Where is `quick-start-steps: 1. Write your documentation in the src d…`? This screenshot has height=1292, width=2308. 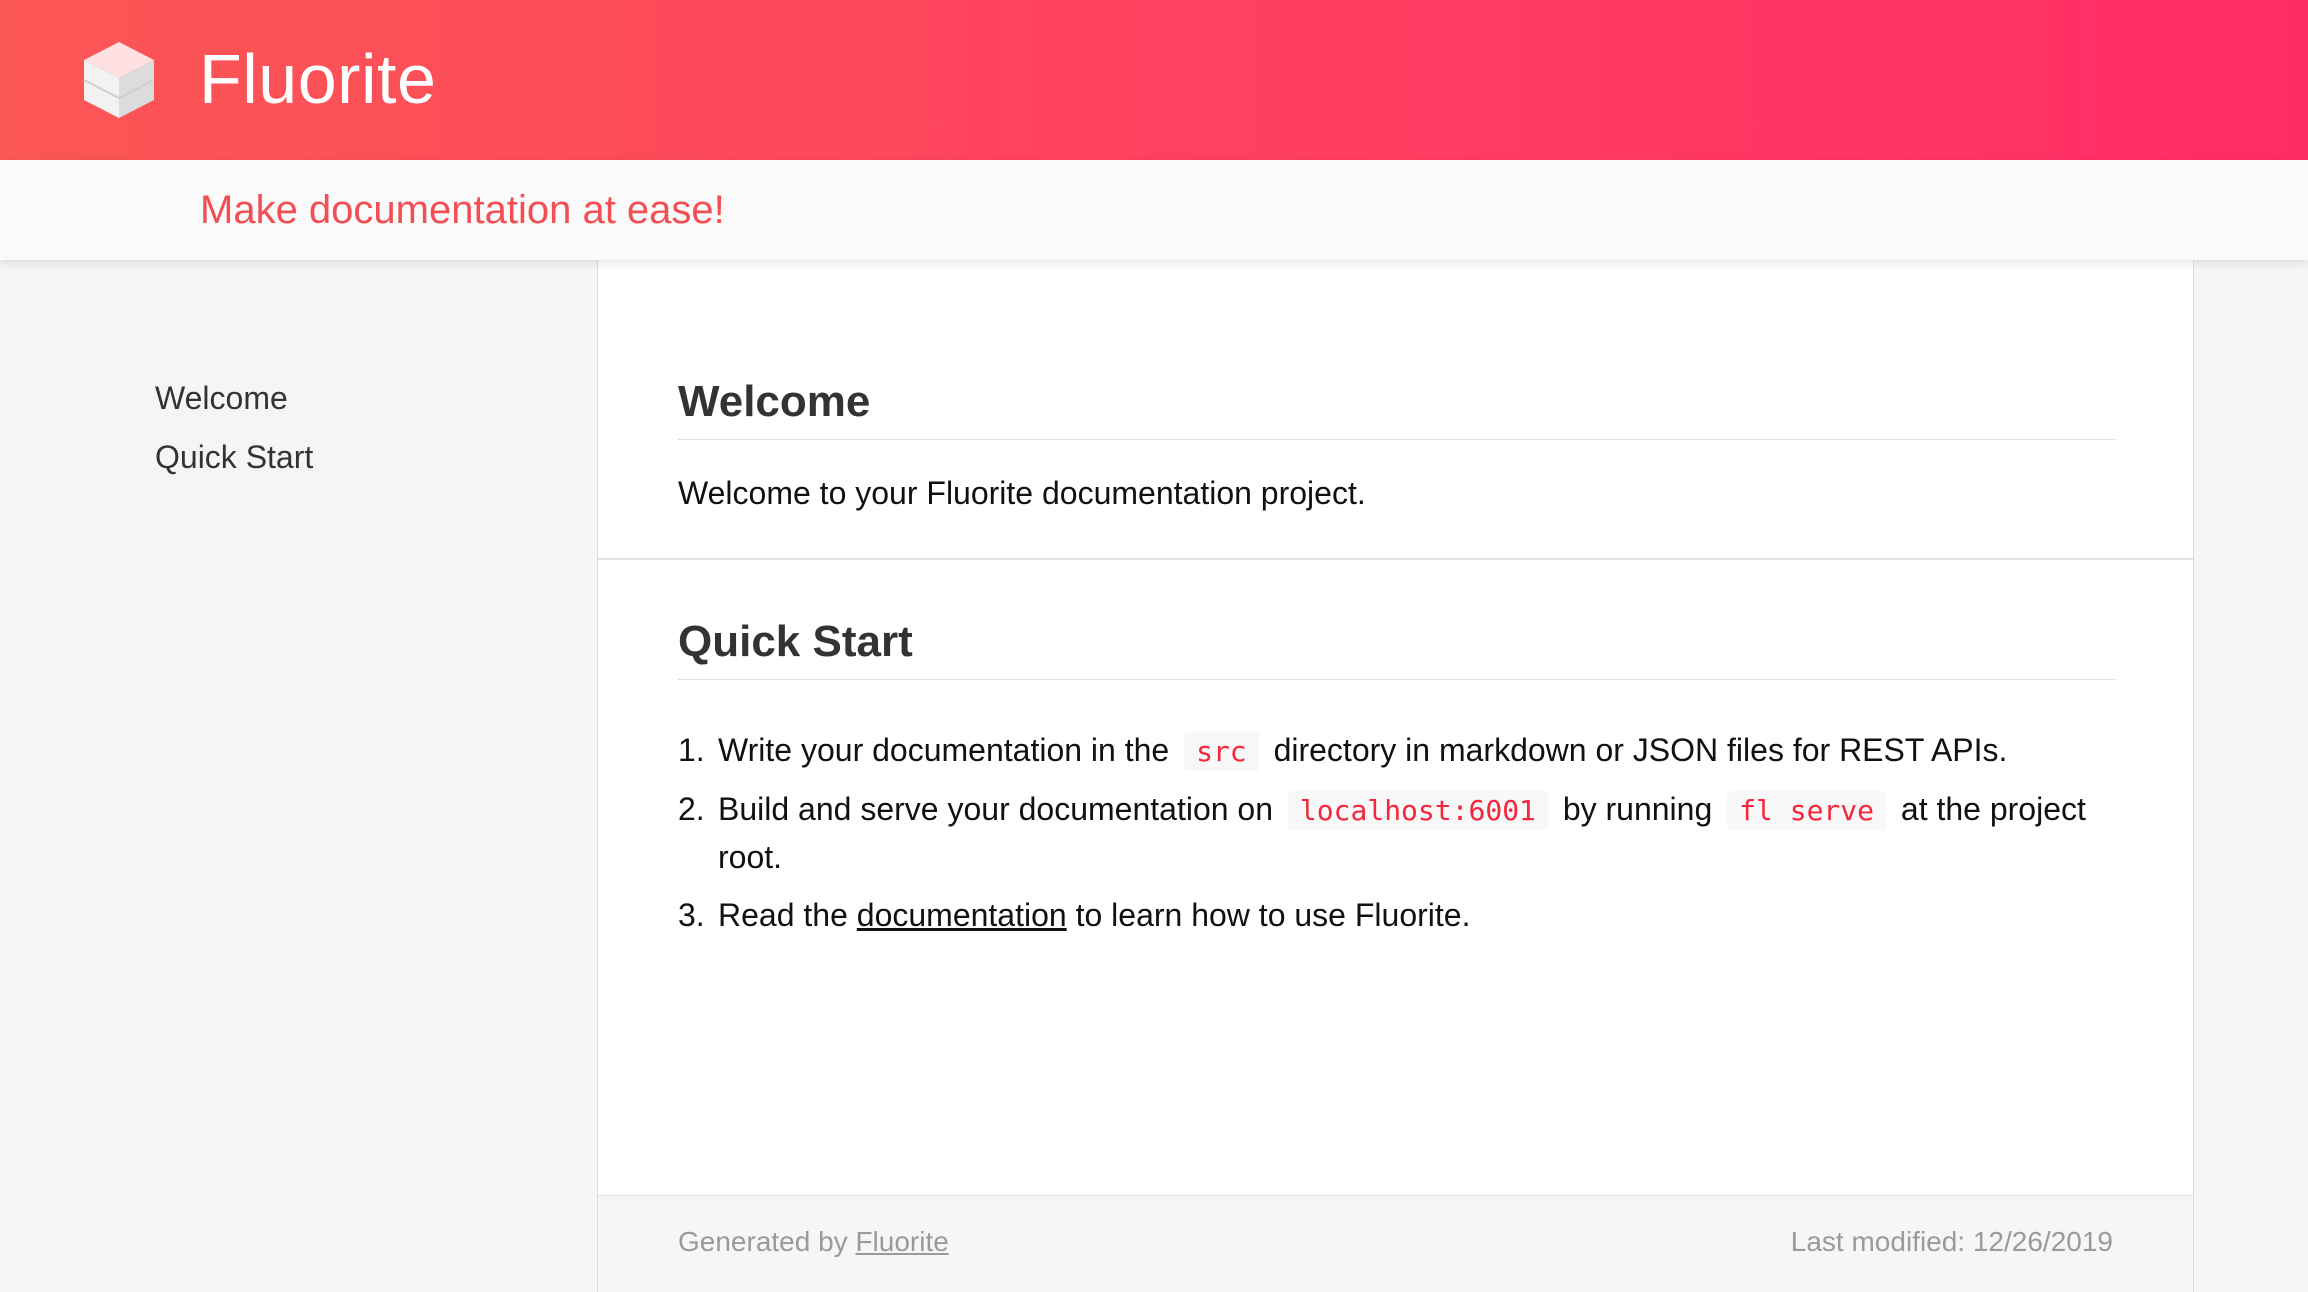
quick-start-steps: 1. Write your documentation in the src d… is located at coordinates (1396, 838).